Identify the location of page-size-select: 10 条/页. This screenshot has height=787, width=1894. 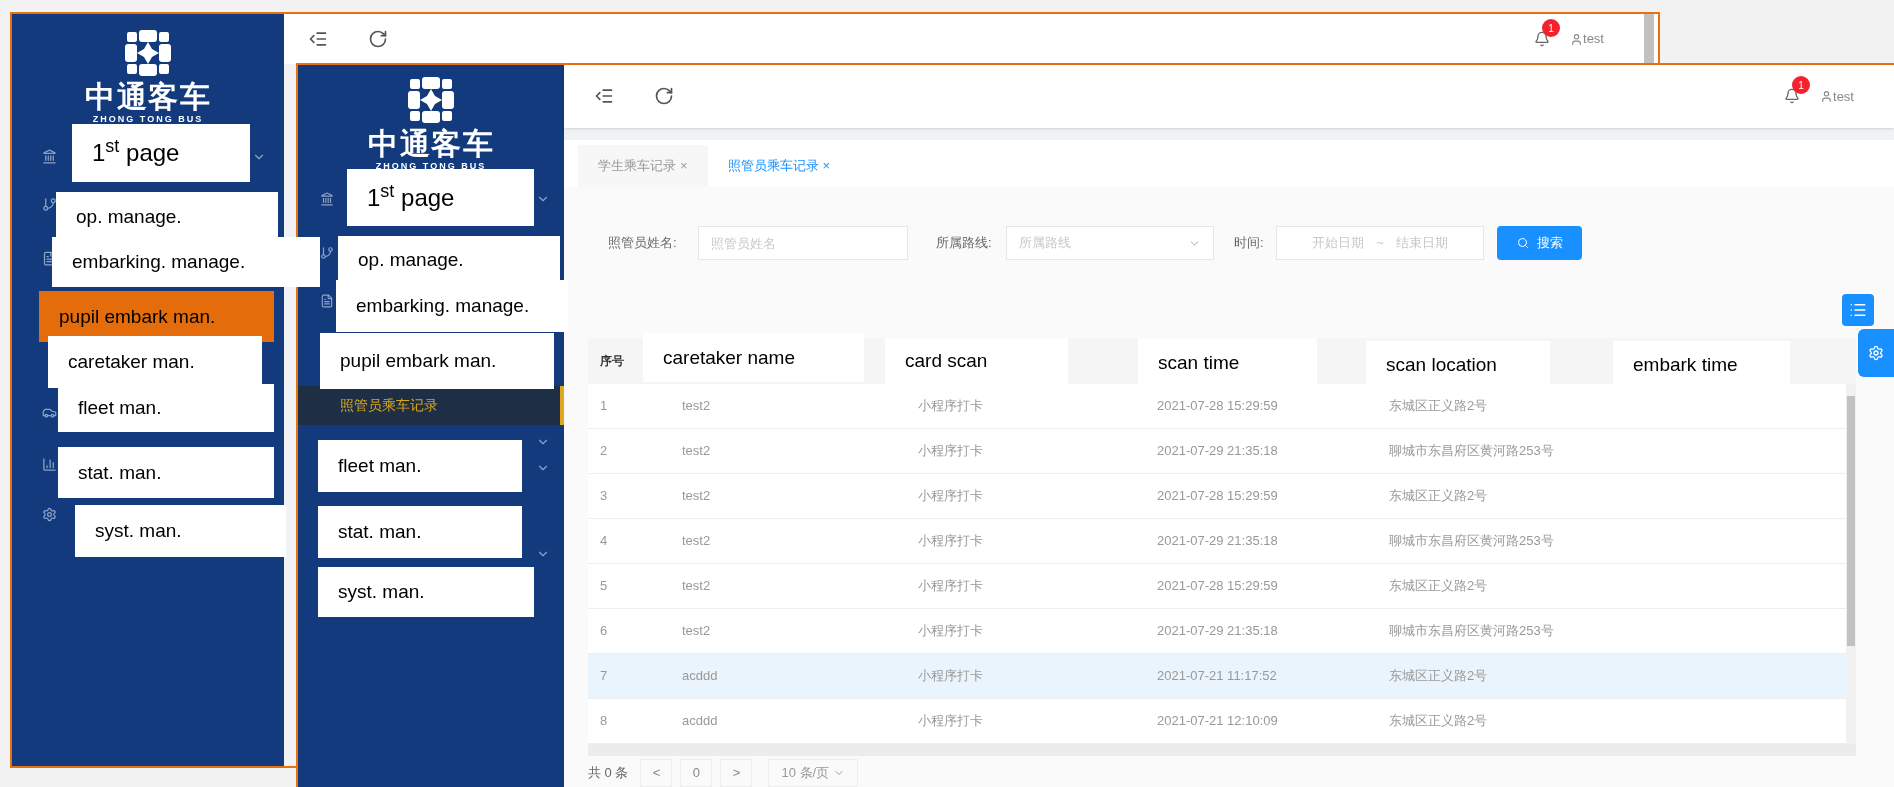
(813, 772).